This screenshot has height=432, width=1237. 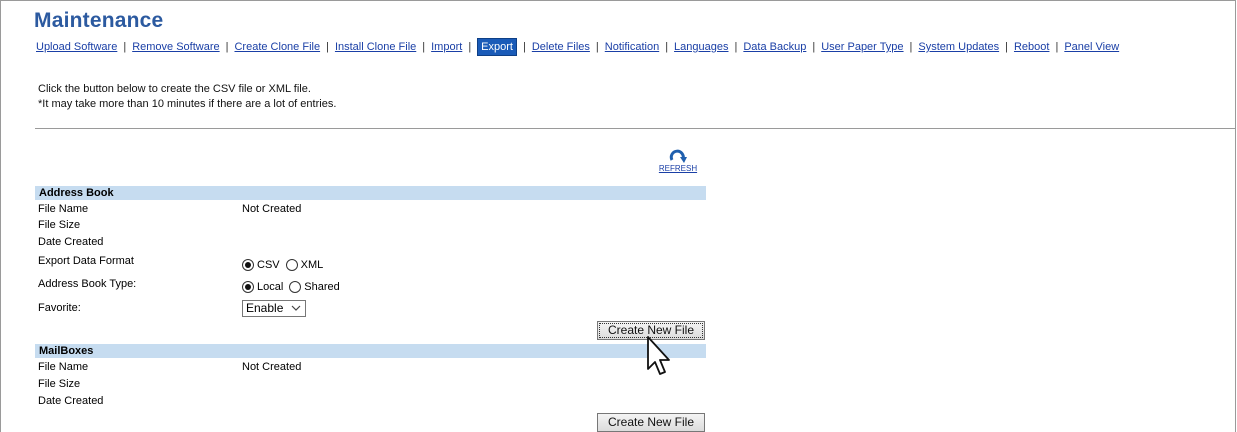 I want to click on local-radio-label: Local, so click(x=270, y=287).